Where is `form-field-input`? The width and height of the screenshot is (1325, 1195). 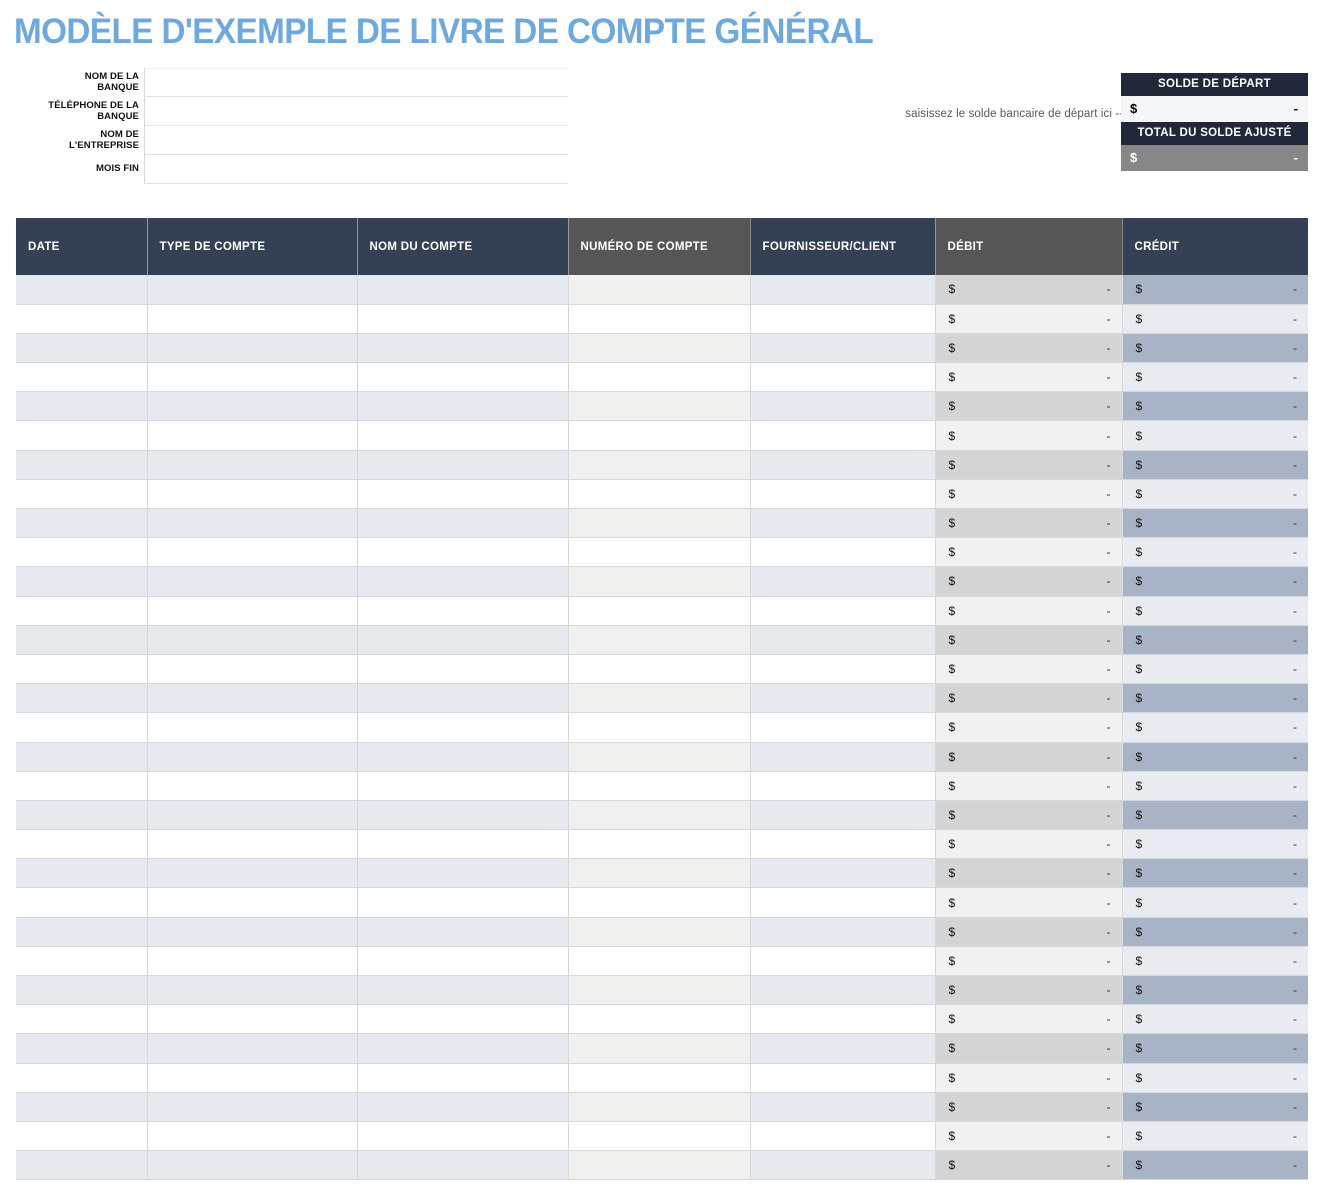
form-field-input is located at coordinates (356, 140).